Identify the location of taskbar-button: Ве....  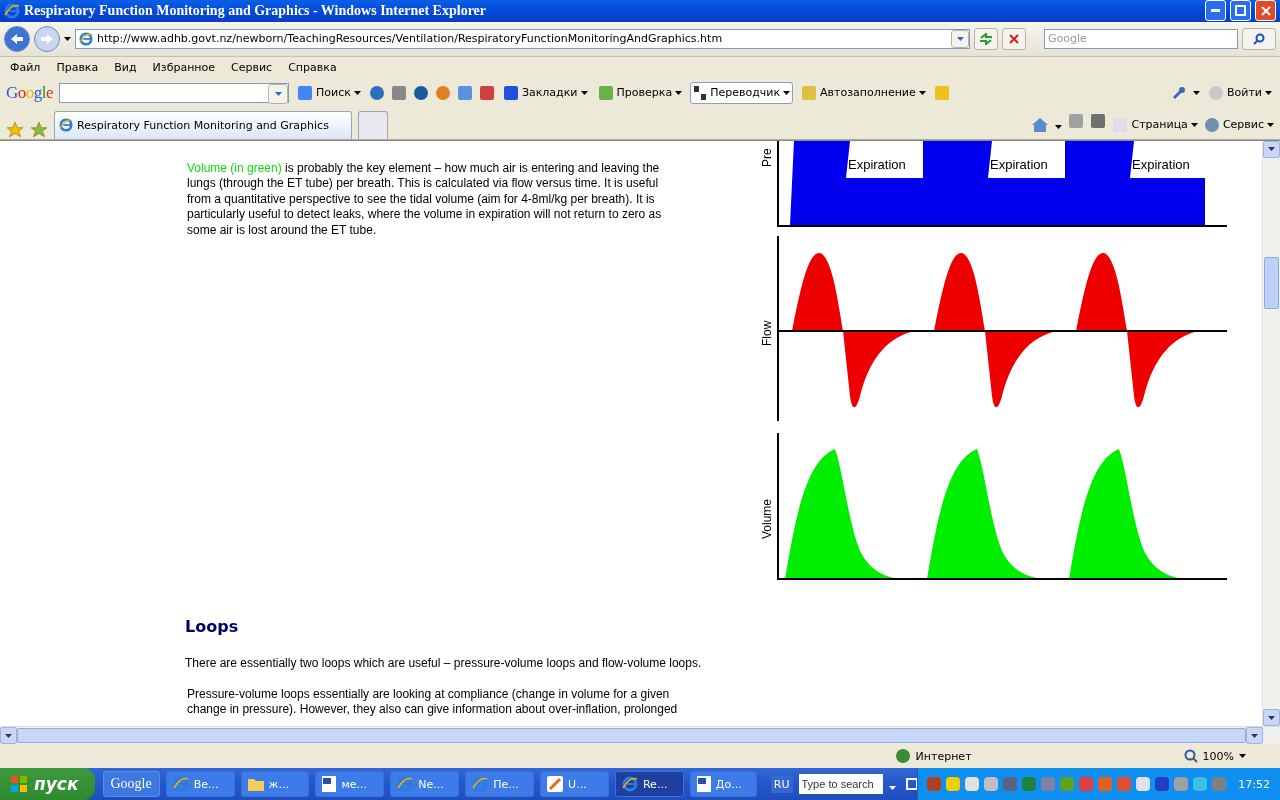
(200, 784).